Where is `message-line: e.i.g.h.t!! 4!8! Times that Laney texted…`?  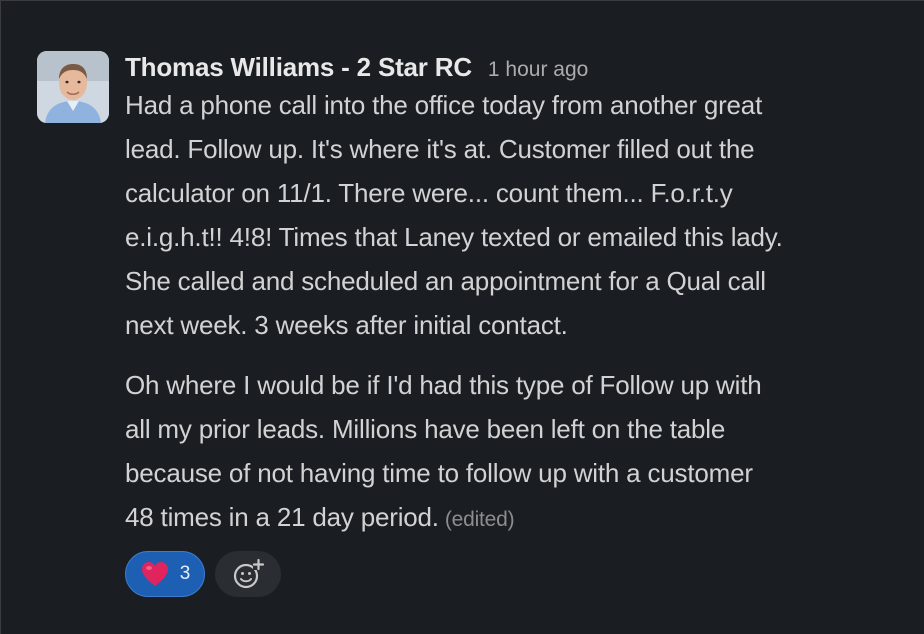
message-line: e.i.g.h.t!! 4!8! Times that Laney texted… is located at coordinates (454, 237).